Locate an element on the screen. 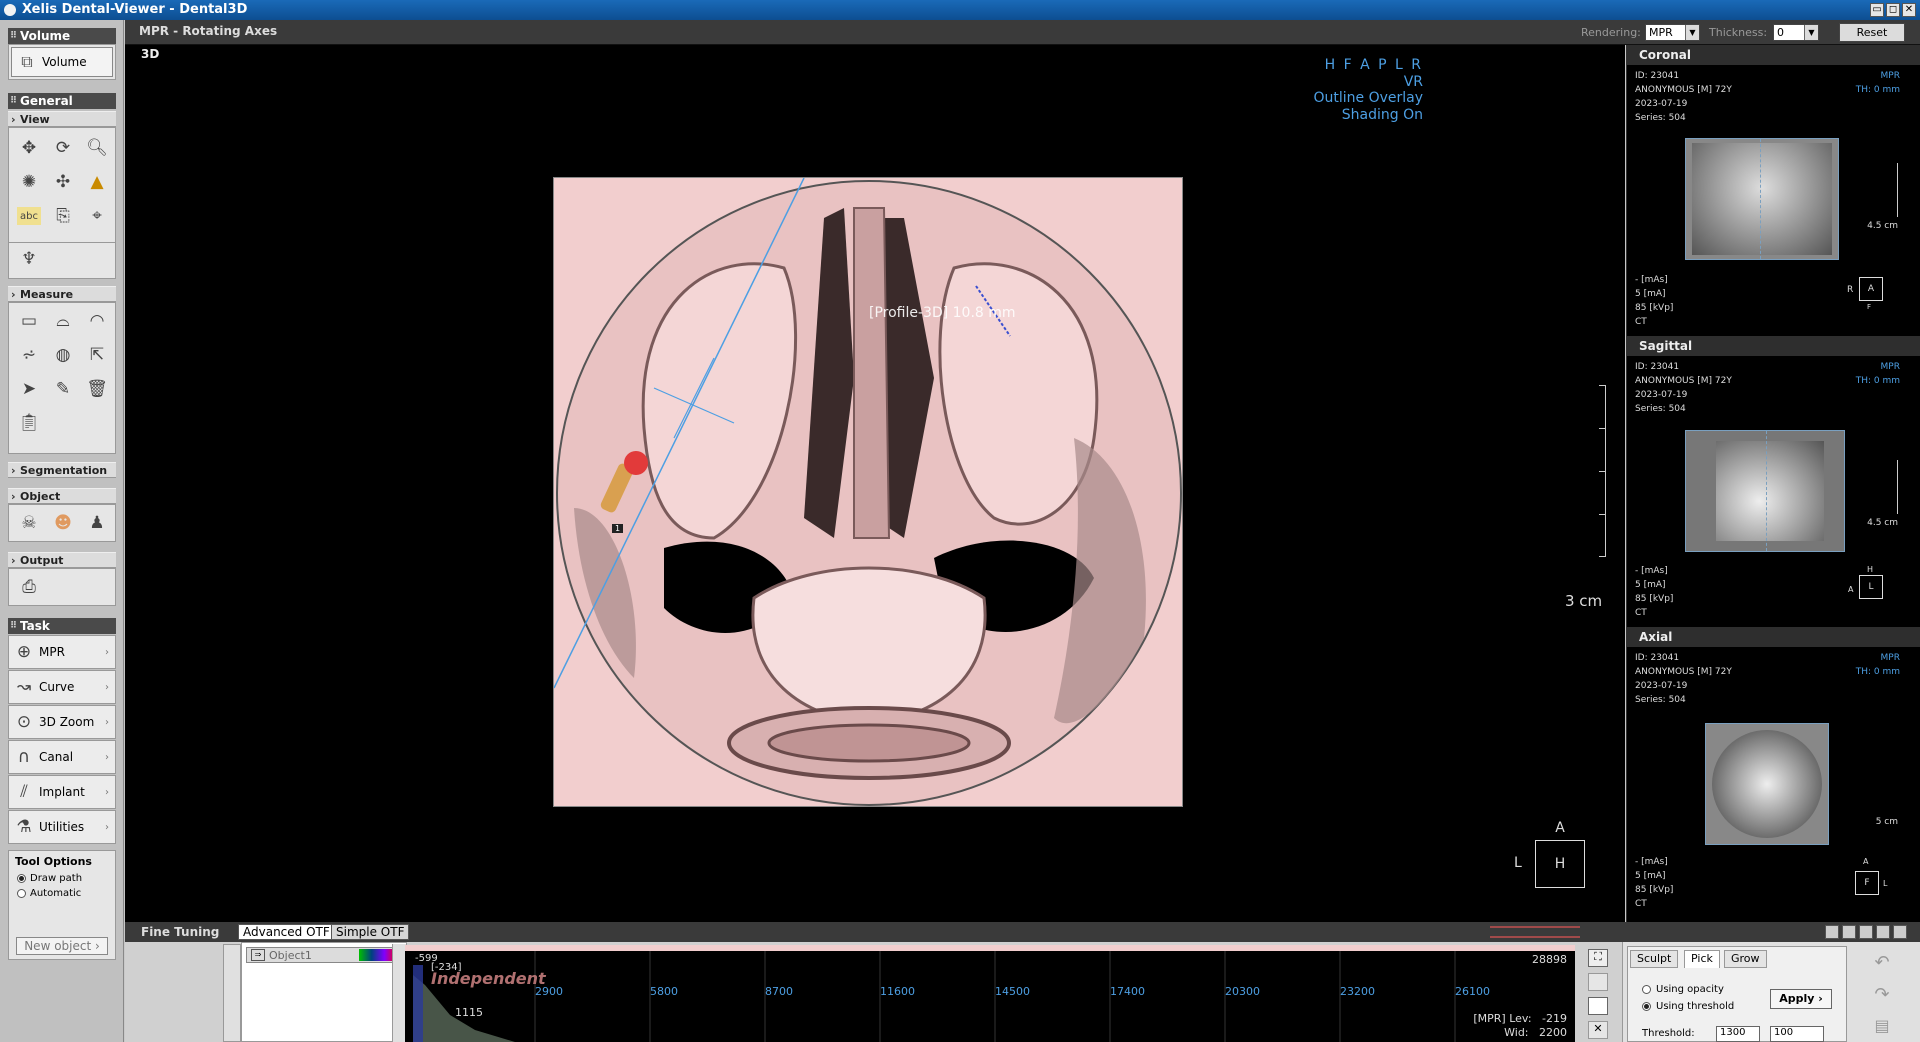  object-list-scrollbar-right is located at coordinates (399, 993).